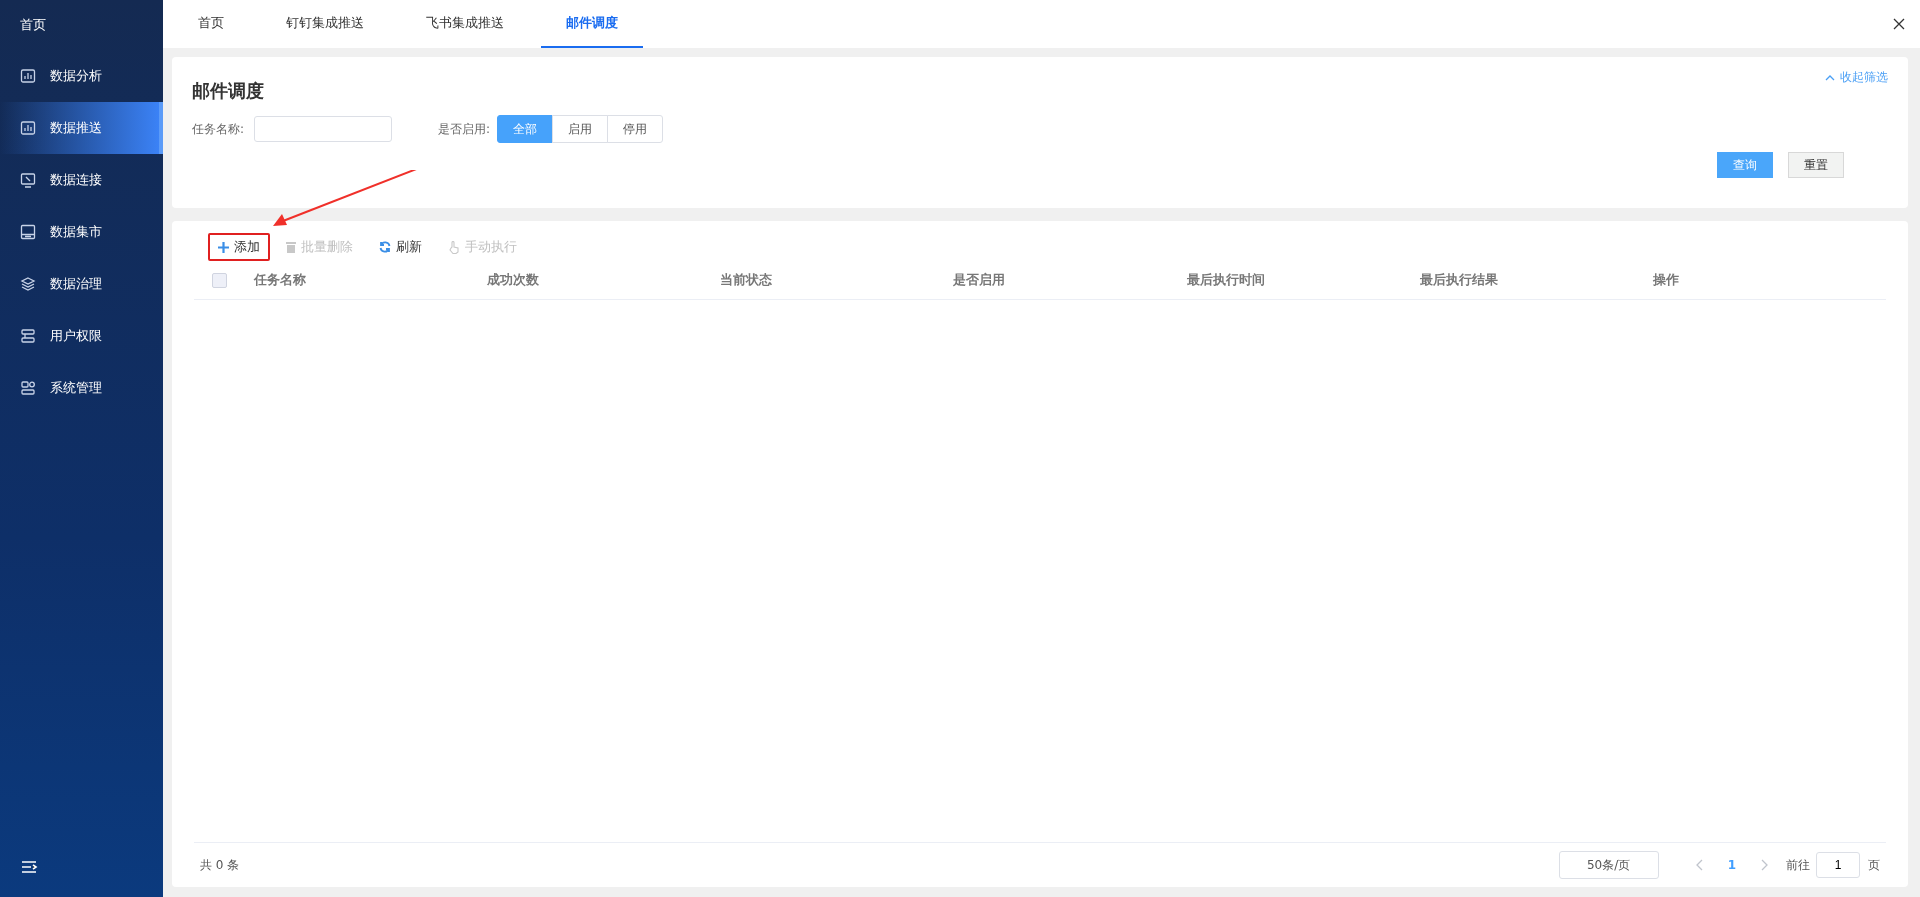 The height and width of the screenshot is (897, 1920). What do you see at coordinates (219, 280) in the screenshot?
I see `select-all-checkbox` at bounding box center [219, 280].